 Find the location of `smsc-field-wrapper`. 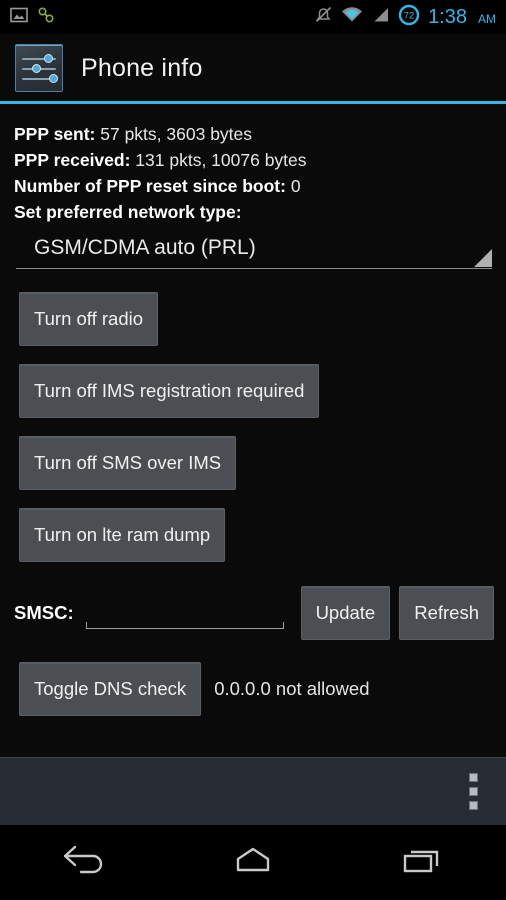

smsc-field-wrapper is located at coordinates (184, 613).